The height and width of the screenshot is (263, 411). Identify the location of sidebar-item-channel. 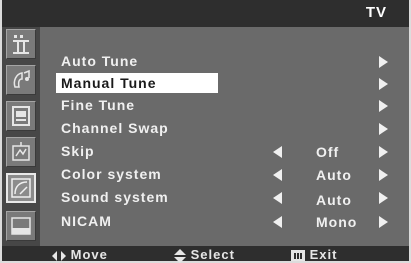
(21, 116).